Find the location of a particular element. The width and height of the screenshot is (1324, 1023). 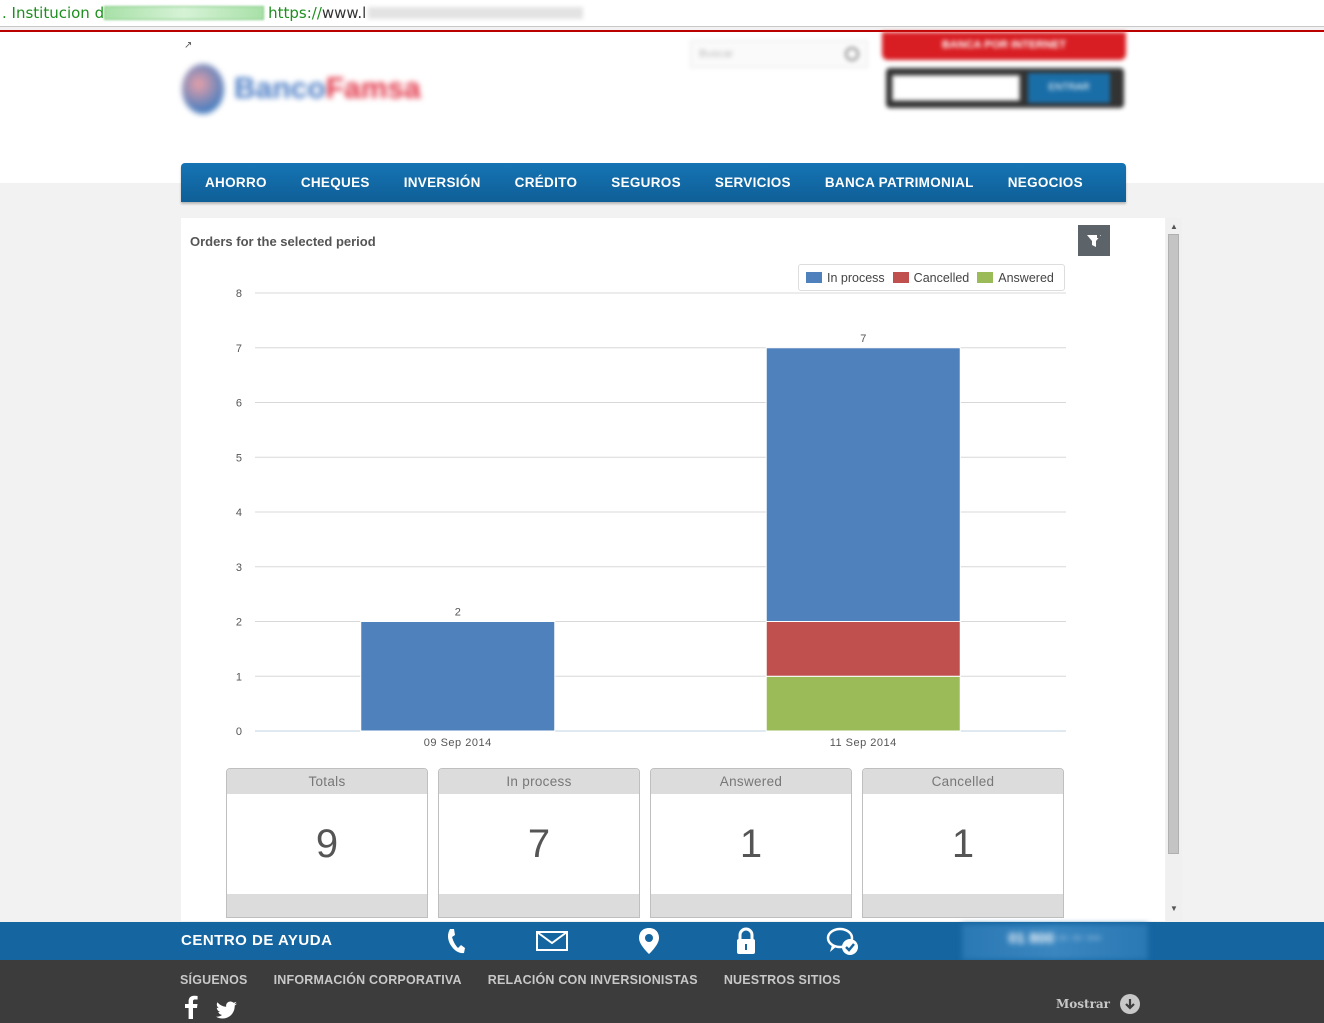

phone-icon is located at coordinates (455, 941).